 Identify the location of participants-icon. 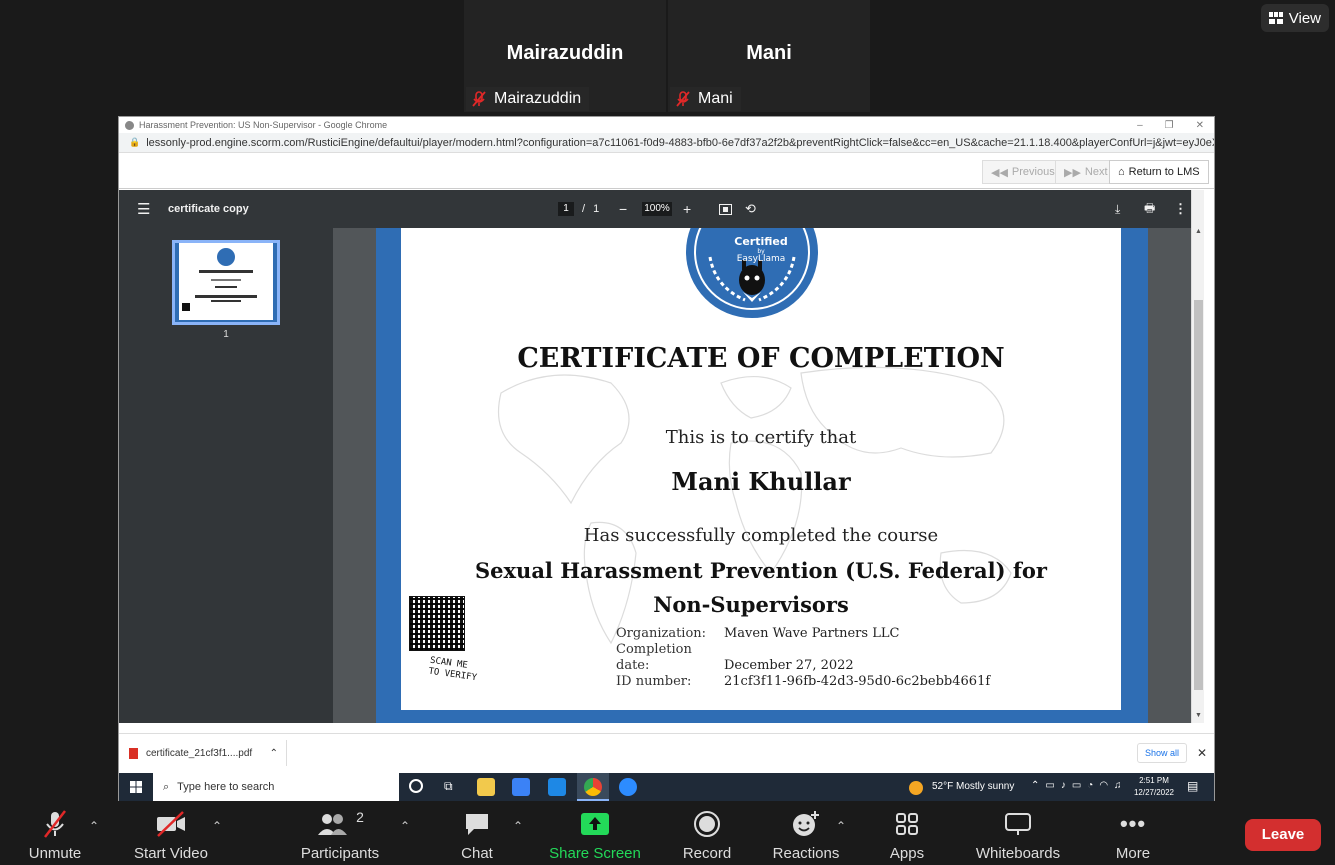
(333, 824).